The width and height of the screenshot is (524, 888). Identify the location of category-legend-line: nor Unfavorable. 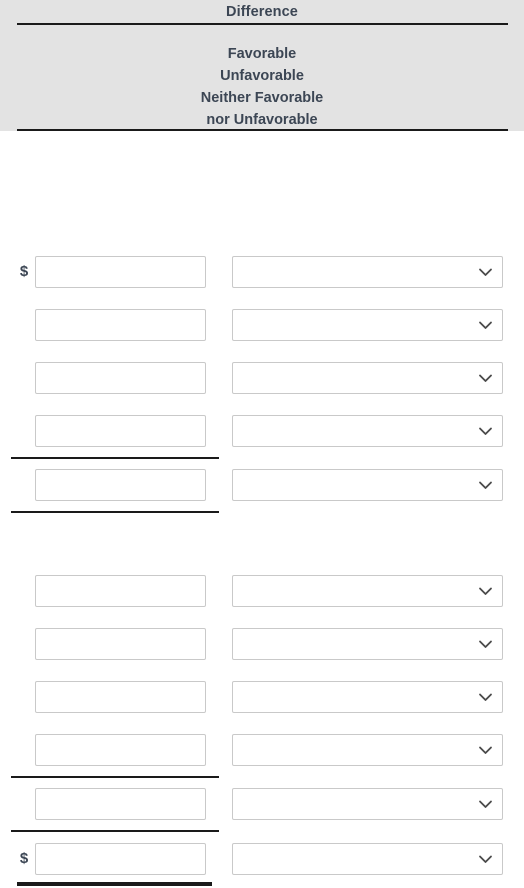
(262, 120).